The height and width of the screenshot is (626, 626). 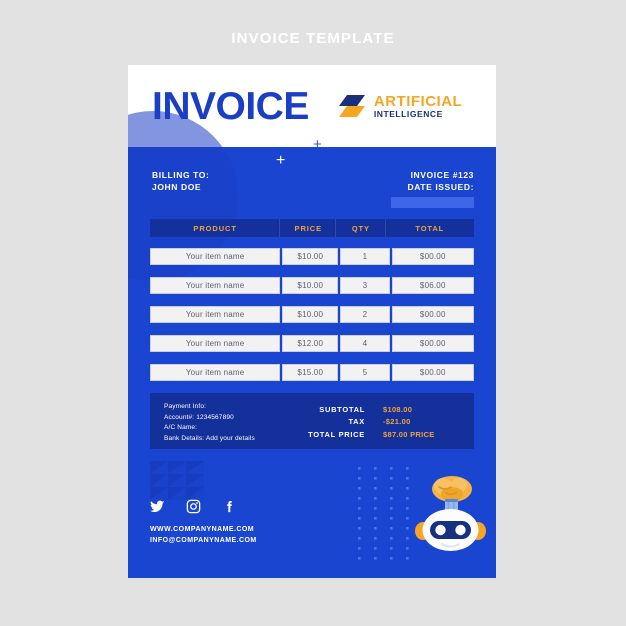 I want to click on email-address: INFO@COMPANYNAME.COM, so click(x=203, y=540).